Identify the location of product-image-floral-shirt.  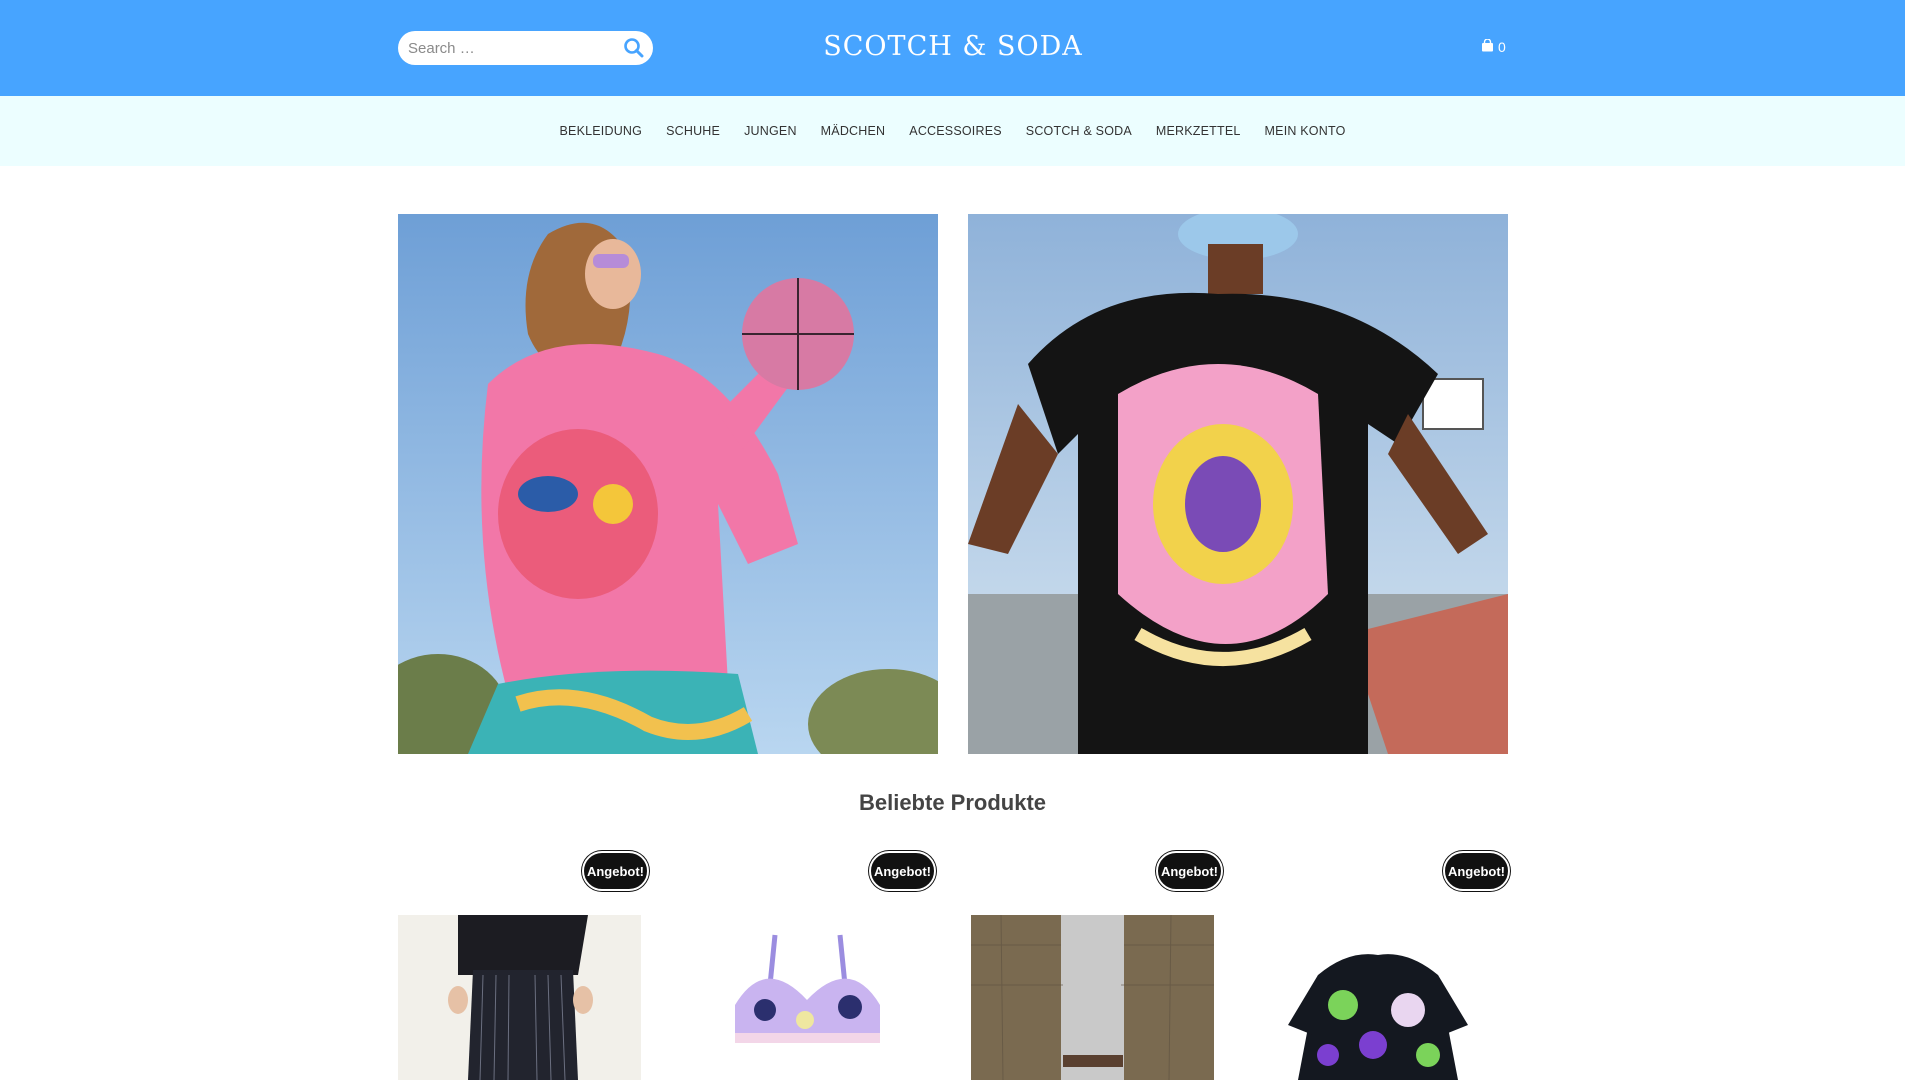
(1379, 997).